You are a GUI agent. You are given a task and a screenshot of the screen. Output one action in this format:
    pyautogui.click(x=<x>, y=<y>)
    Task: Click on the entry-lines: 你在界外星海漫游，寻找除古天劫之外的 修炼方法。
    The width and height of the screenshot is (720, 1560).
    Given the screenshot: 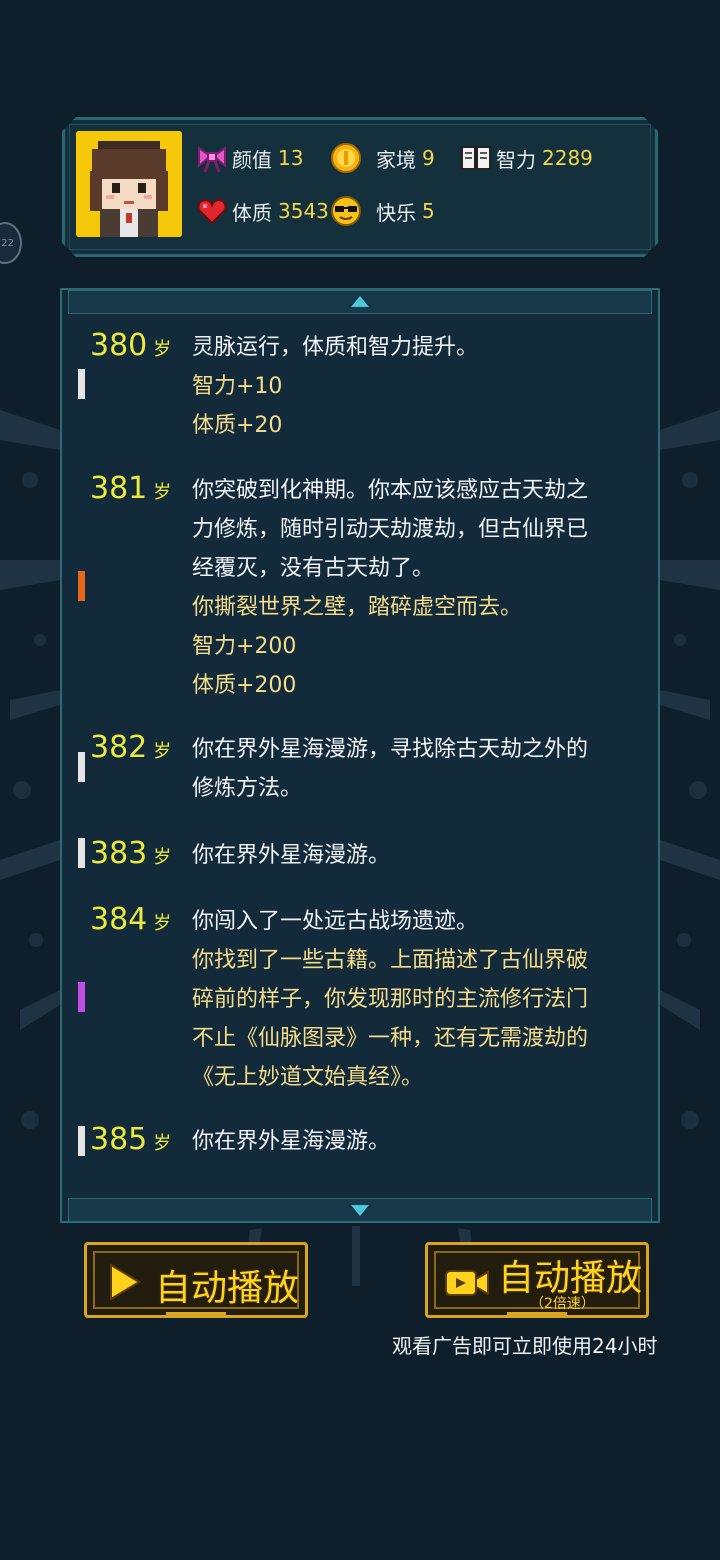 What is the action you would take?
    pyautogui.click(x=412, y=769)
    